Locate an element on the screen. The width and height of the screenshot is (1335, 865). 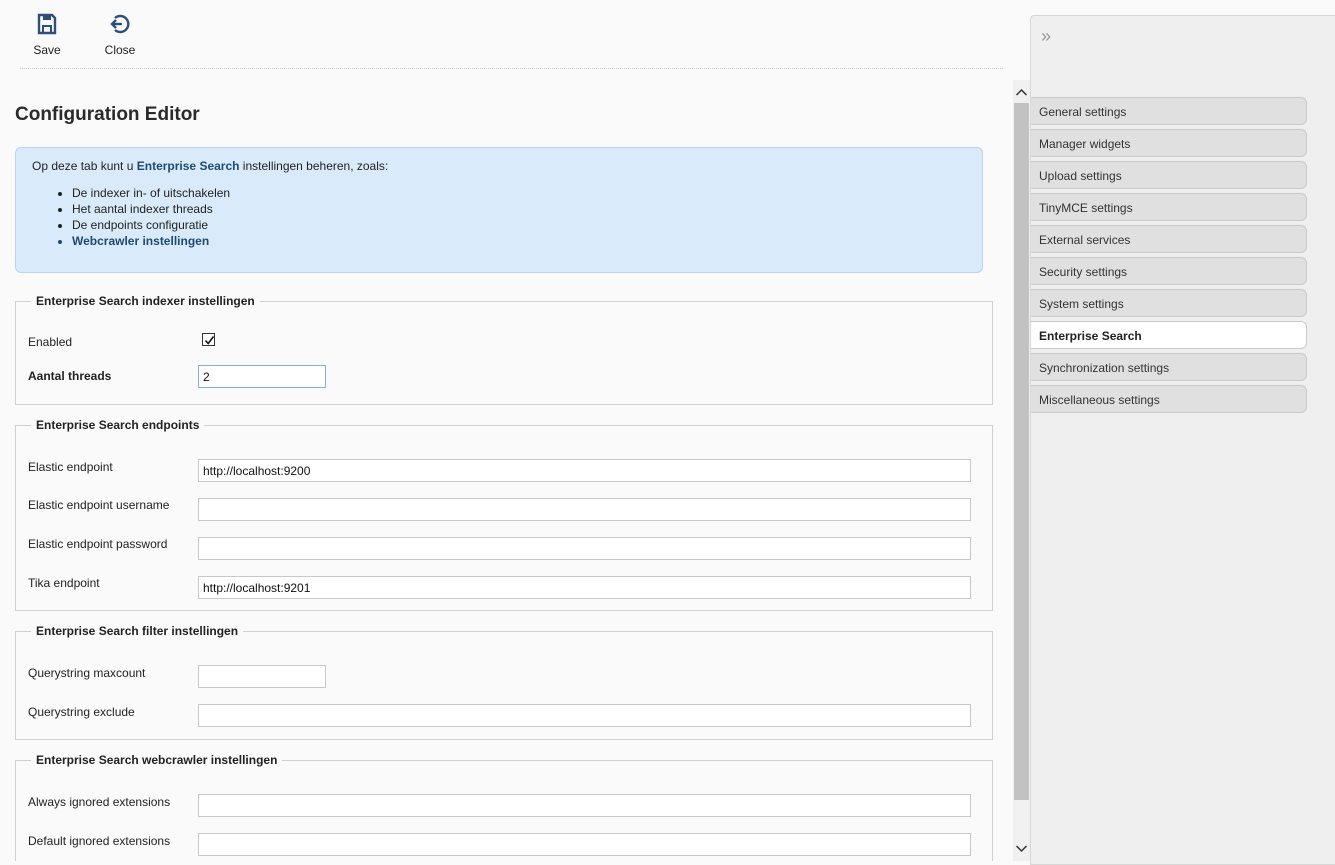
close-label: Close is located at coordinates (120, 50).